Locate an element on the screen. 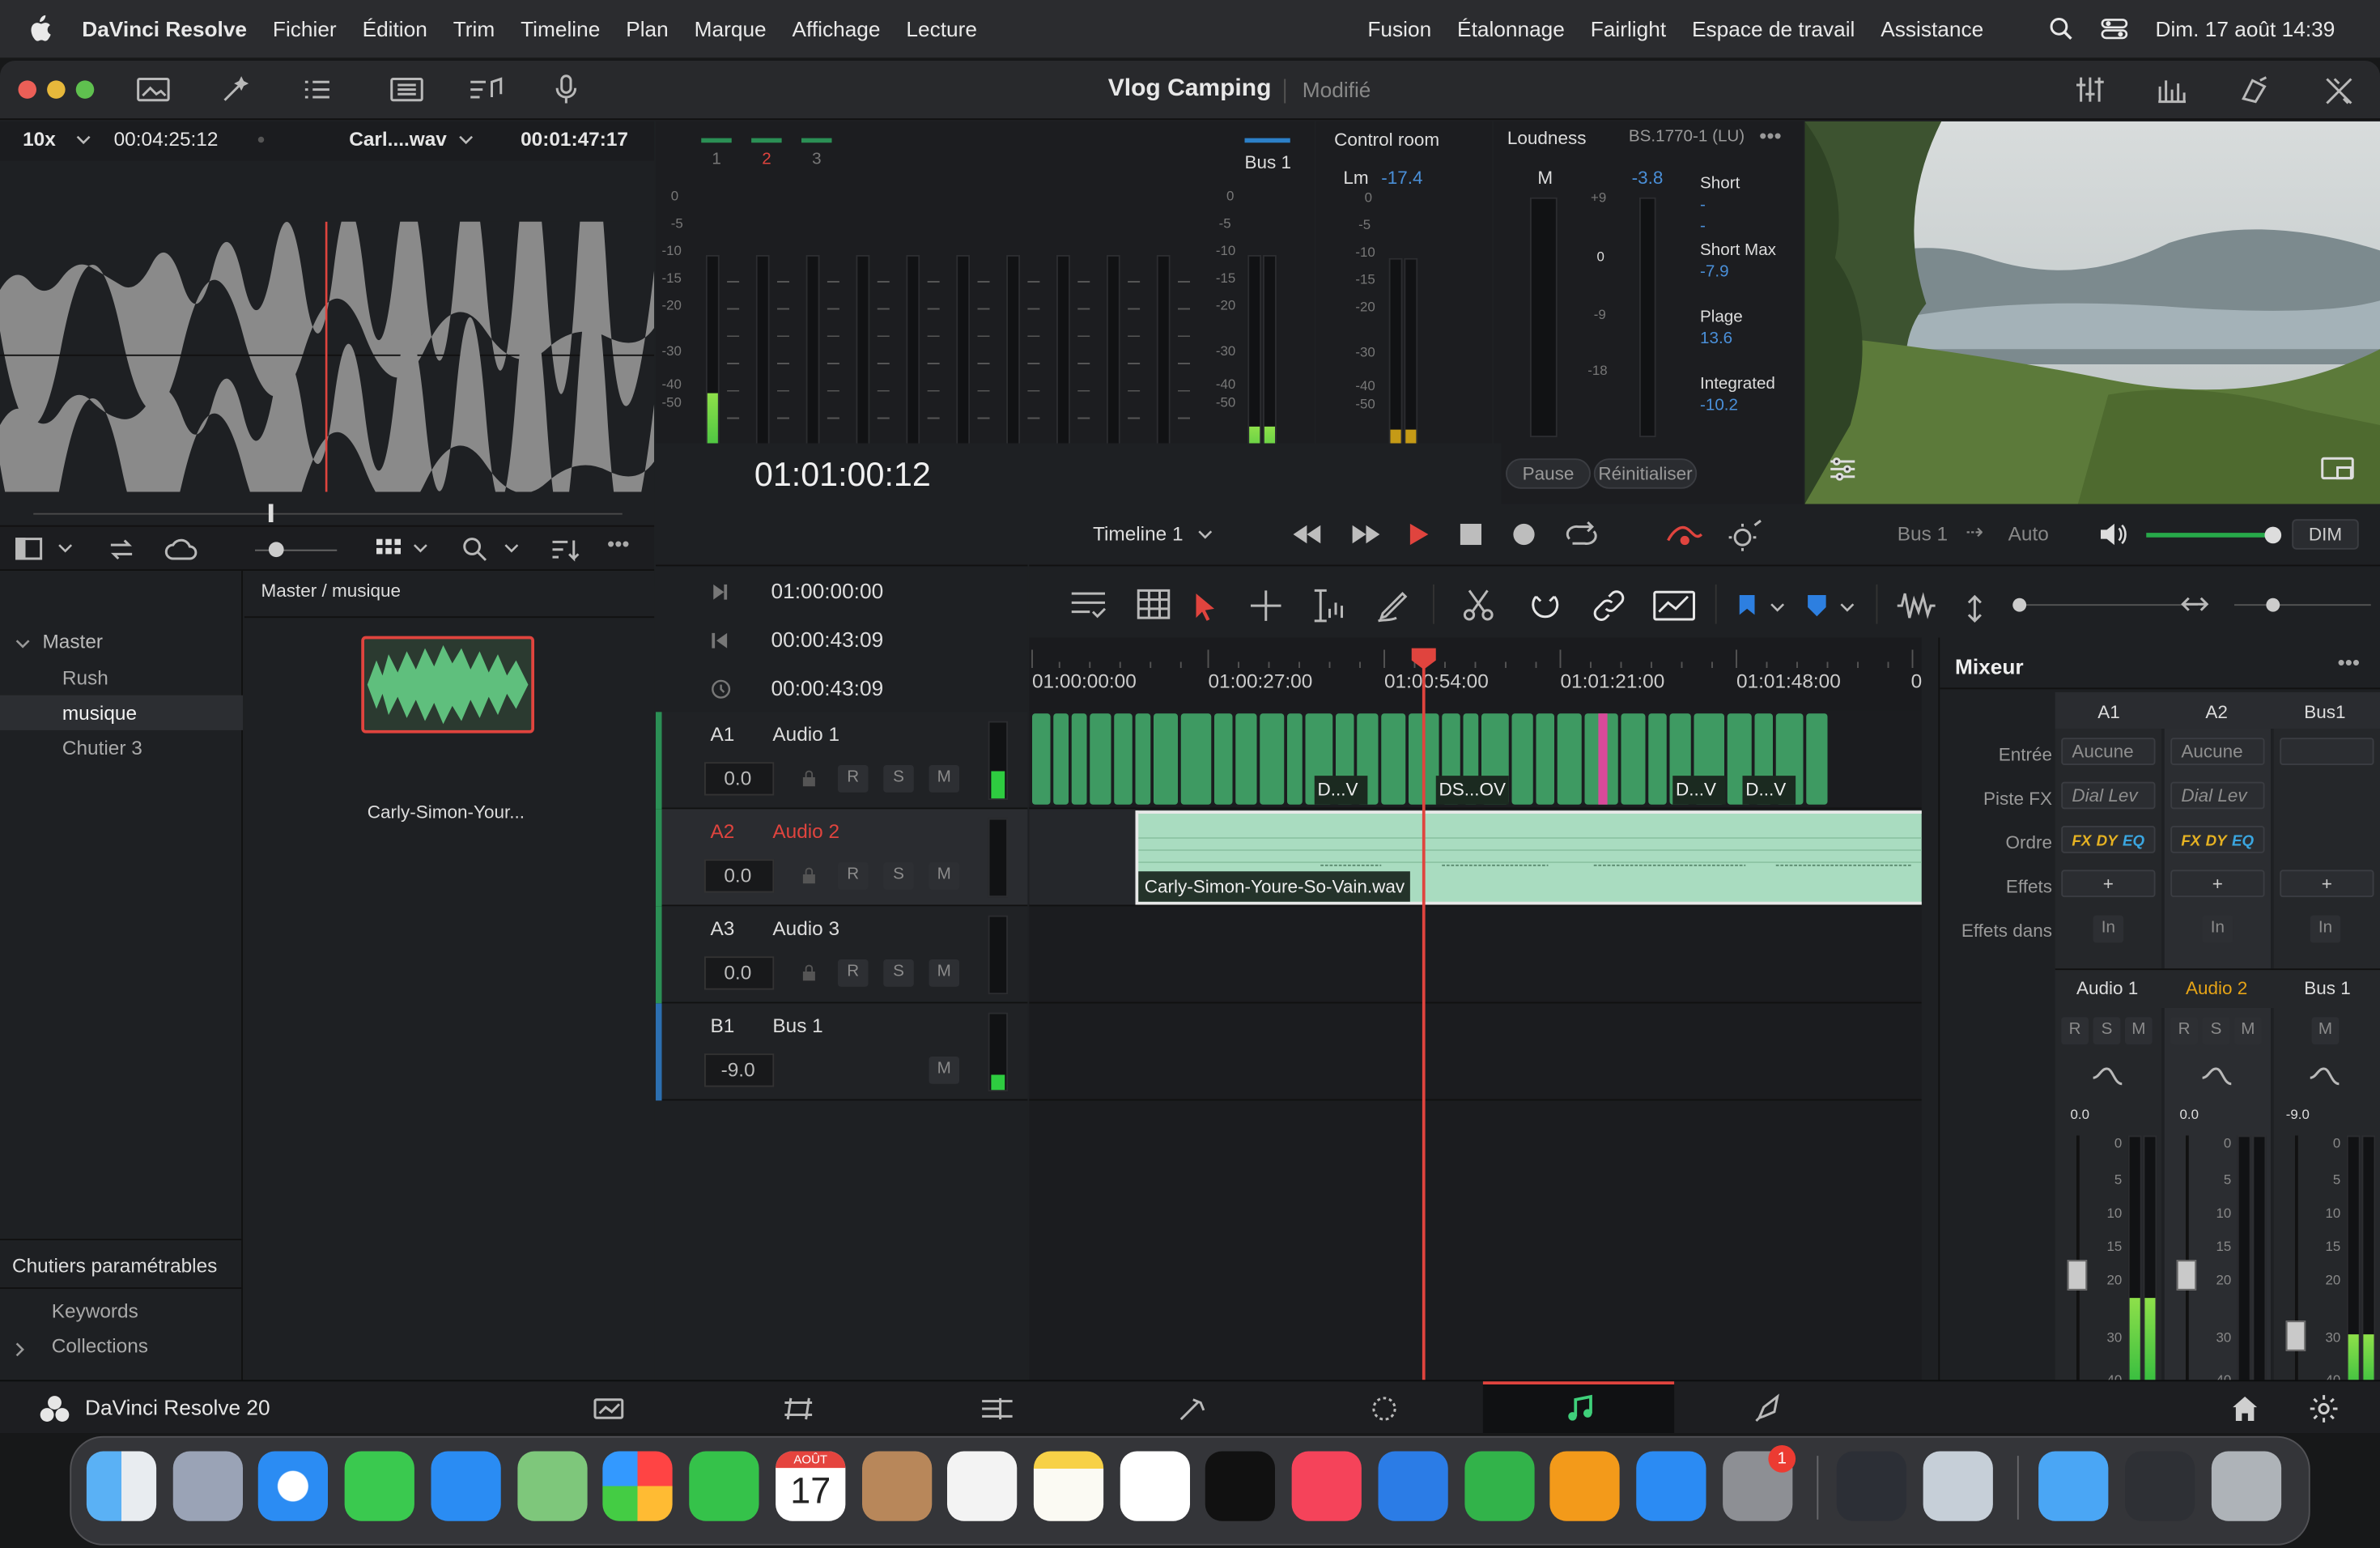  page-deliver-icon is located at coordinates (1770, 1408).